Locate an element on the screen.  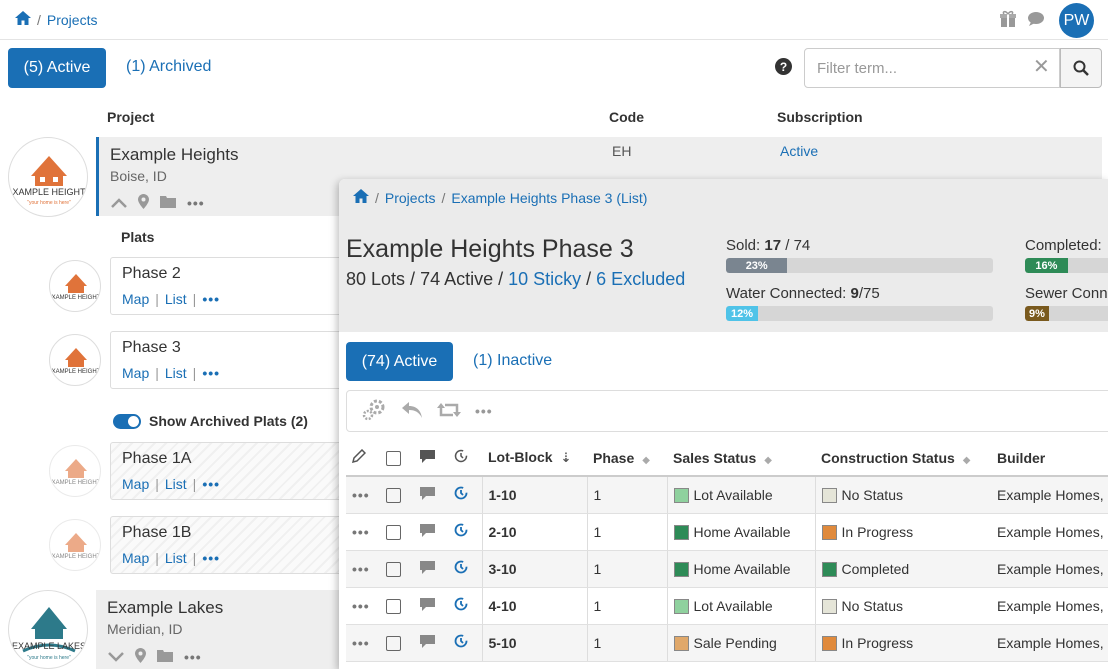
select-all-checkbox is located at coordinates (397, 458).